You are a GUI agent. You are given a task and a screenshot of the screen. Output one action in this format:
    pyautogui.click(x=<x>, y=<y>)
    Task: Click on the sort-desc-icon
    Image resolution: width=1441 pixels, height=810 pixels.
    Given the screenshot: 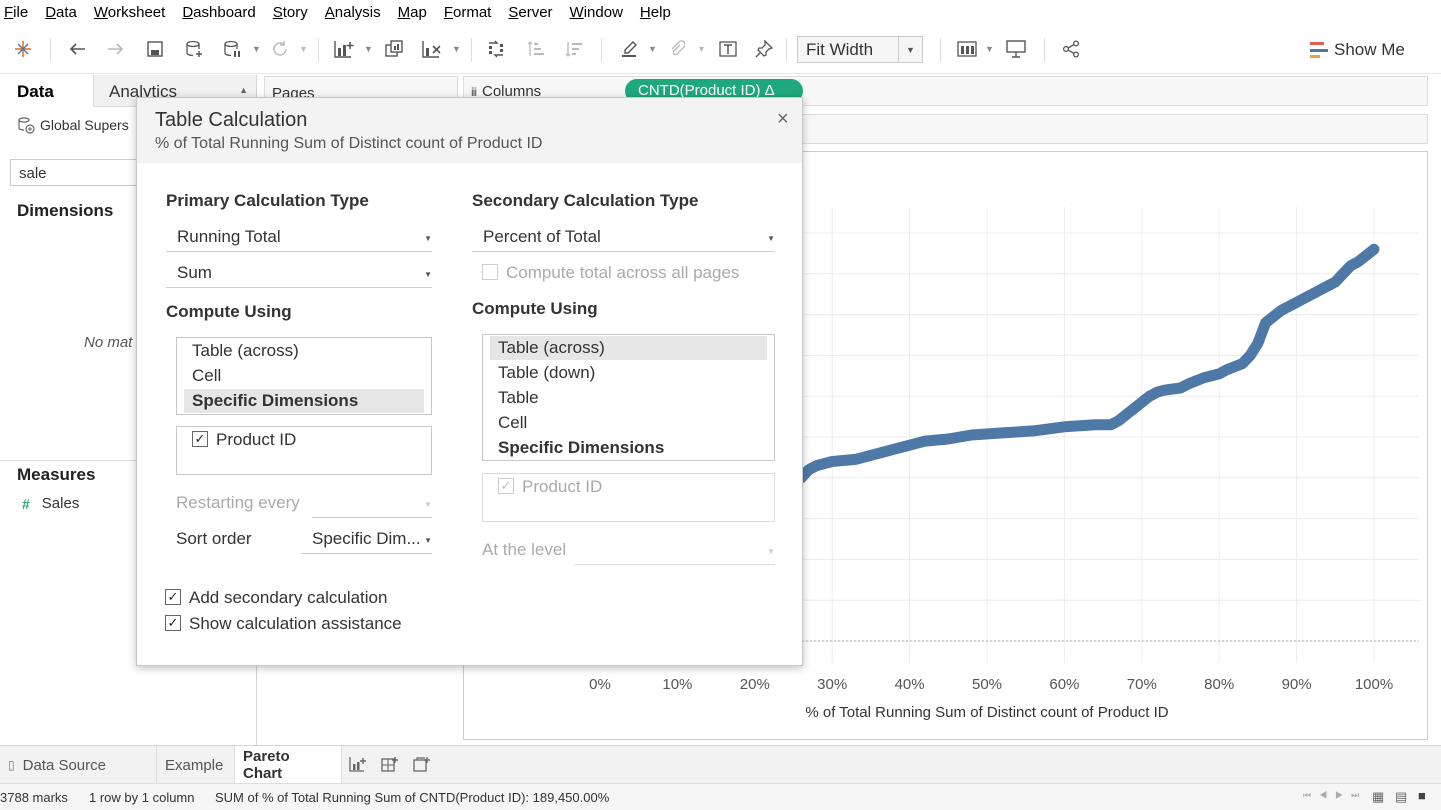 What is the action you would take?
    pyautogui.click(x=574, y=49)
    